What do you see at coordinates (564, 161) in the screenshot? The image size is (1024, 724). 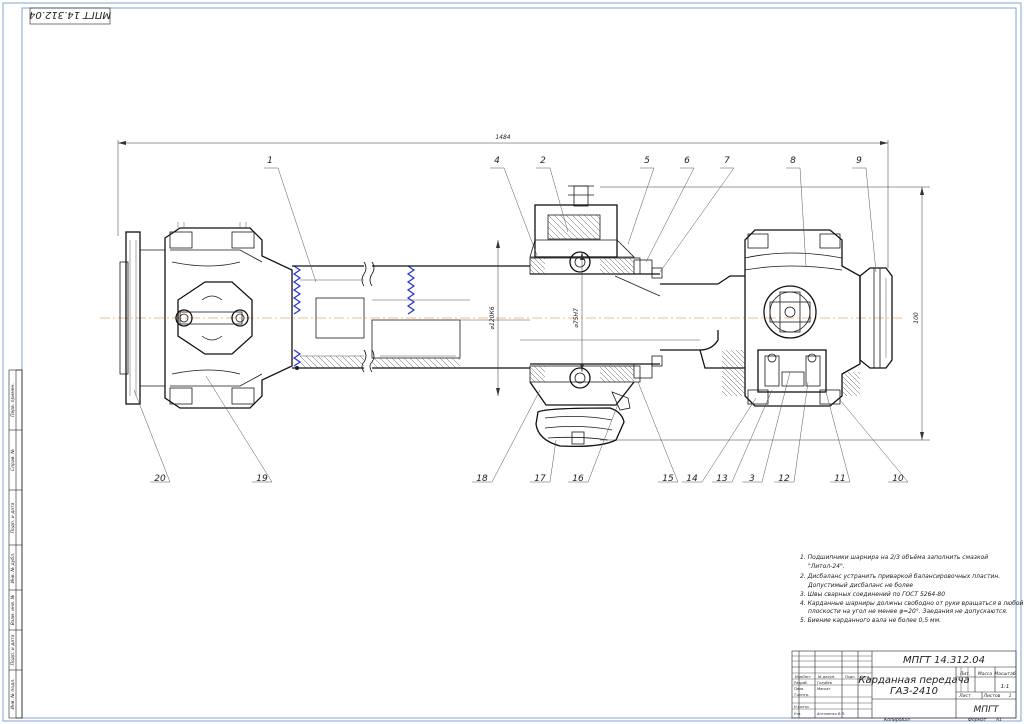 I see `callouts-top: 1 4 2 5 6 7 8 9` at bounding box center [564, 161].